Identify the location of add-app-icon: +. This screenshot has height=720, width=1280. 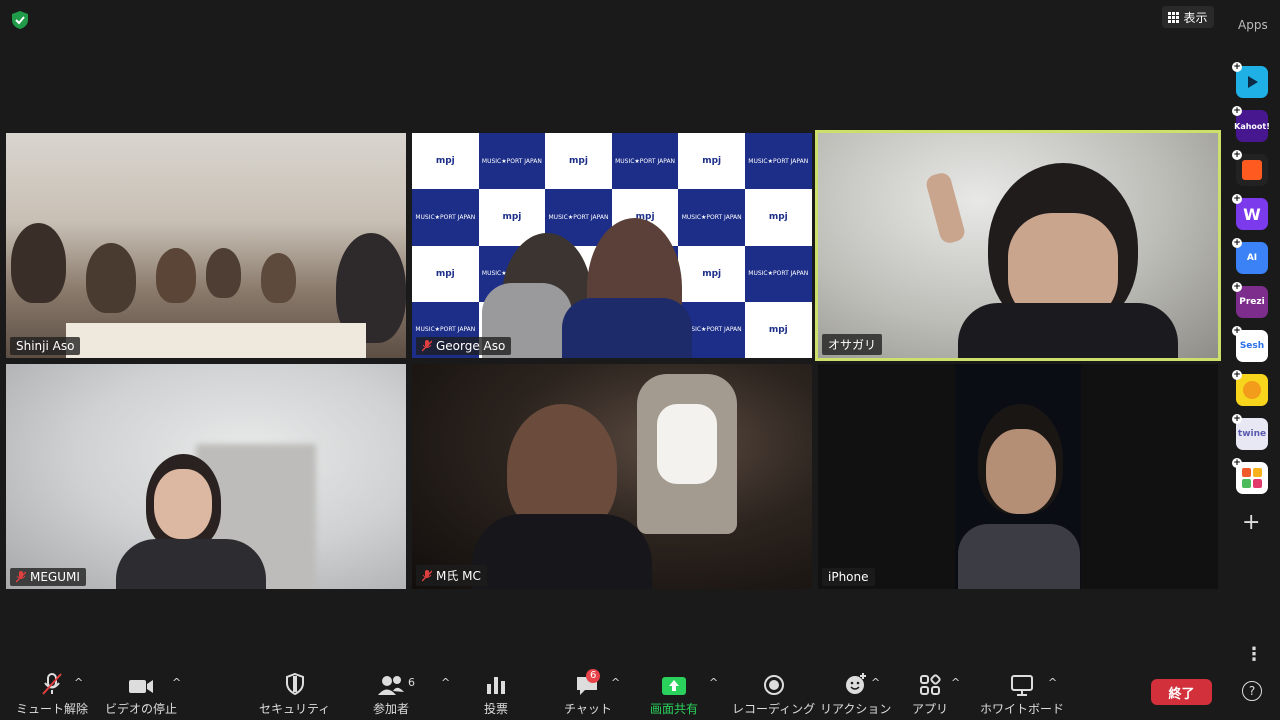
(1251, 522).